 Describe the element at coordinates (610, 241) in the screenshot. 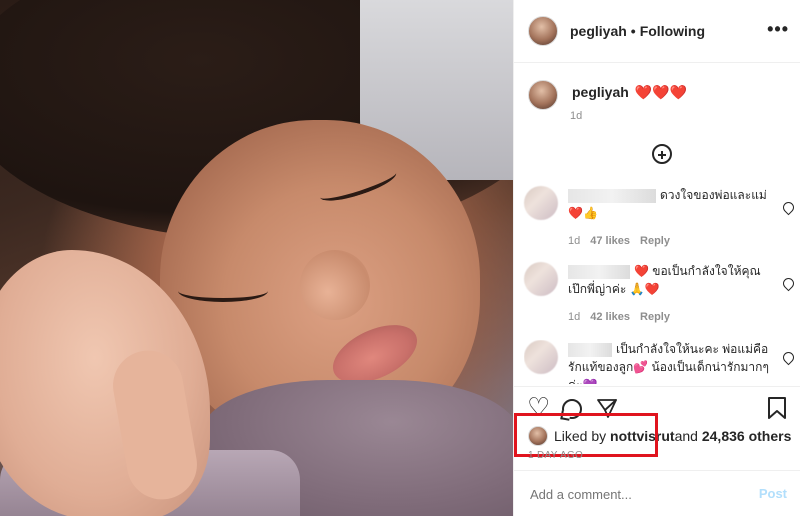

I see `comment-likes: 47 likes` at that location.